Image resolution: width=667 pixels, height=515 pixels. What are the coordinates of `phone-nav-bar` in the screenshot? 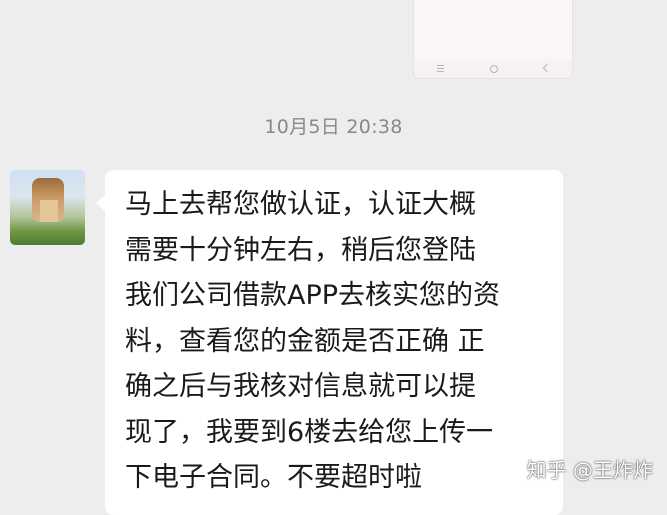 It's located at (493, 69).